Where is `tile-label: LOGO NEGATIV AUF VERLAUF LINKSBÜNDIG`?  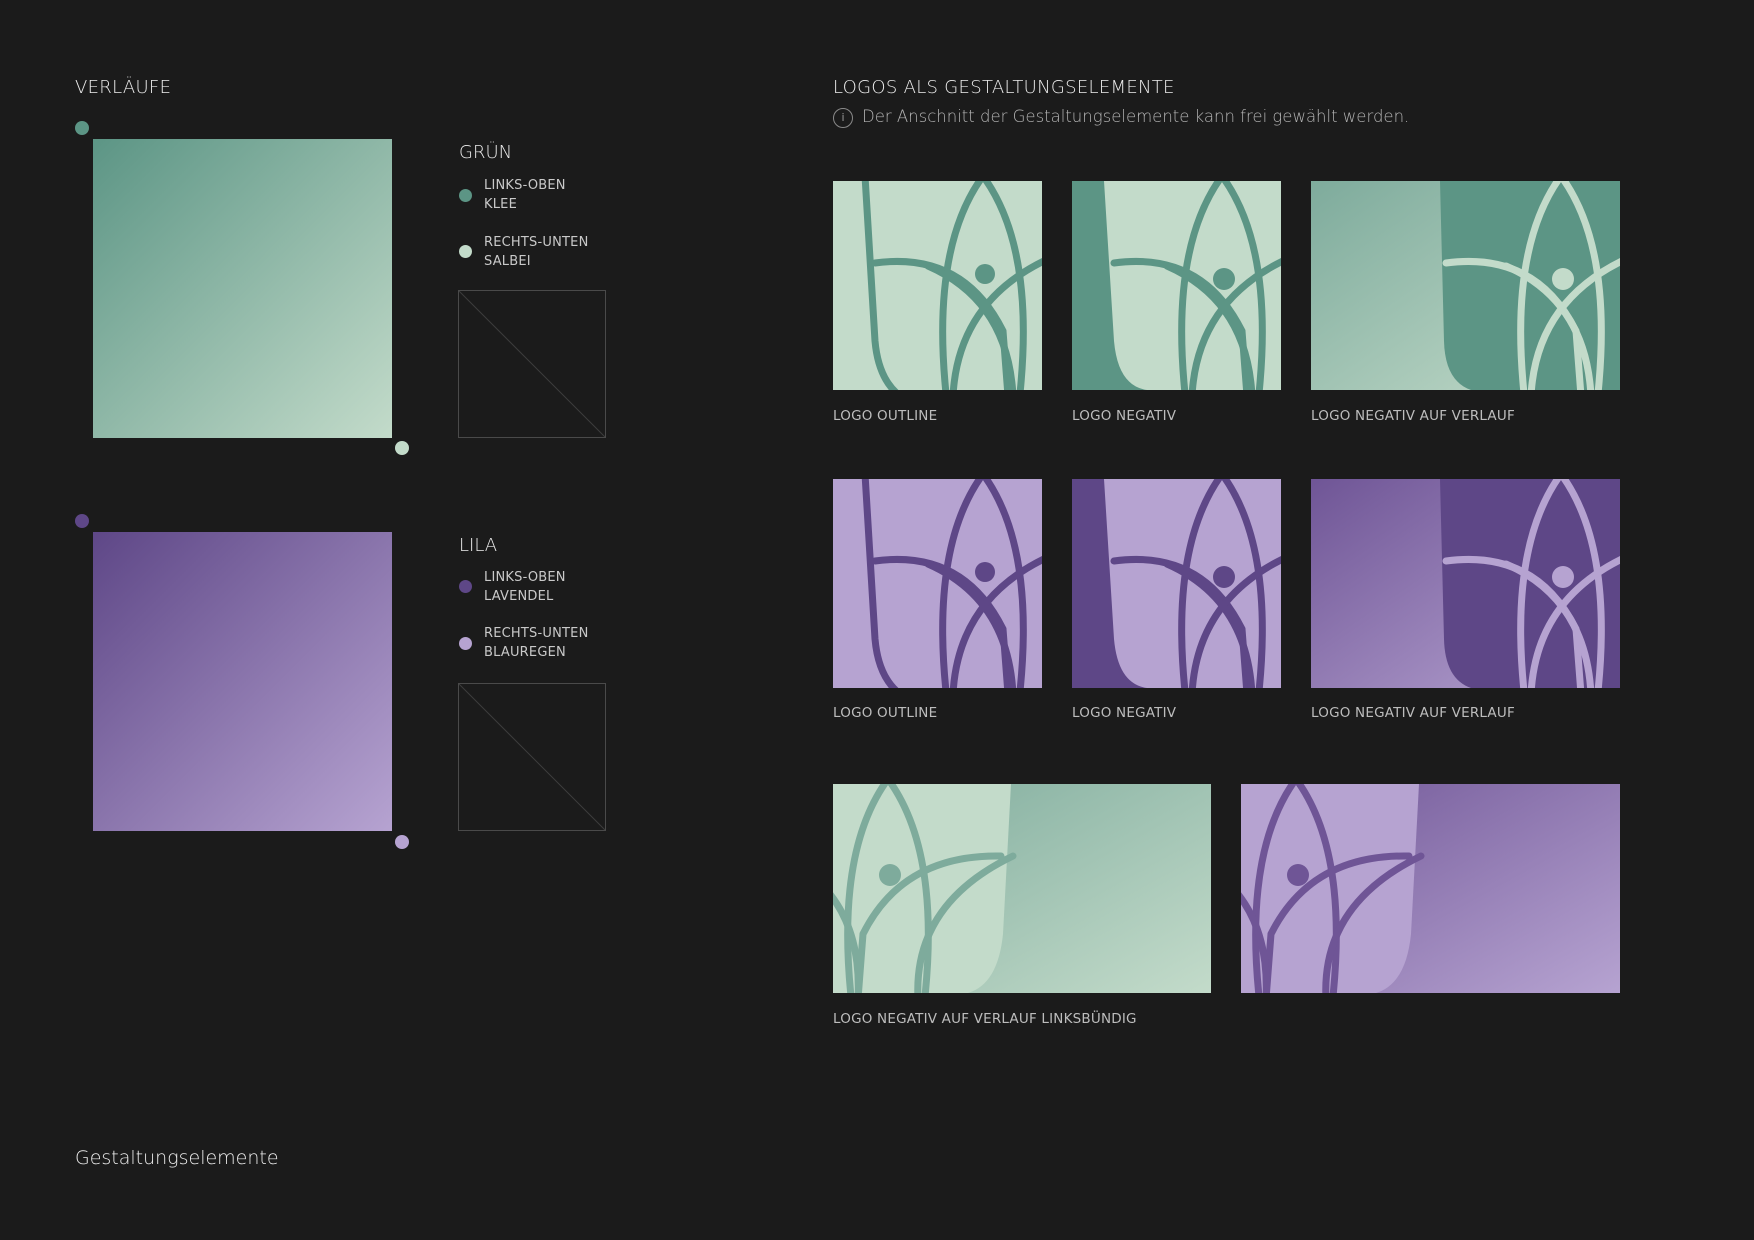 tile-label: LOGO NEGATIV AUF VERLAUF LINKSBÜNDIG is located at coordinates (985, 1019).